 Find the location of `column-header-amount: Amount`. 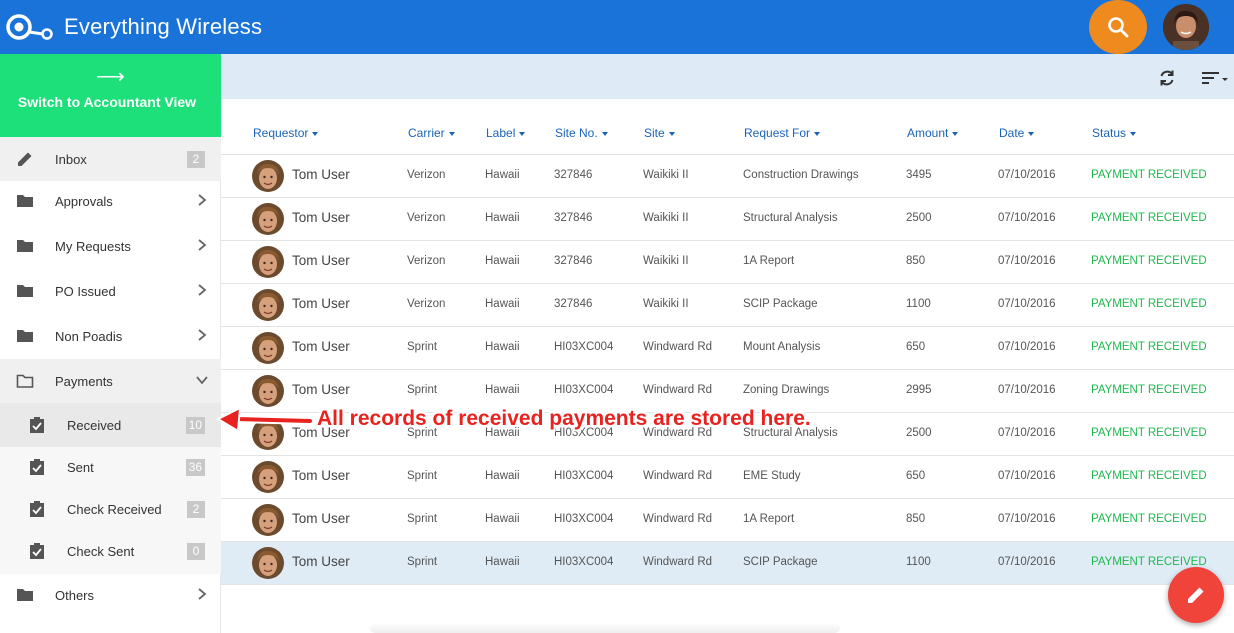

column-header-amount: Amount is located at coordinates (933, 133).